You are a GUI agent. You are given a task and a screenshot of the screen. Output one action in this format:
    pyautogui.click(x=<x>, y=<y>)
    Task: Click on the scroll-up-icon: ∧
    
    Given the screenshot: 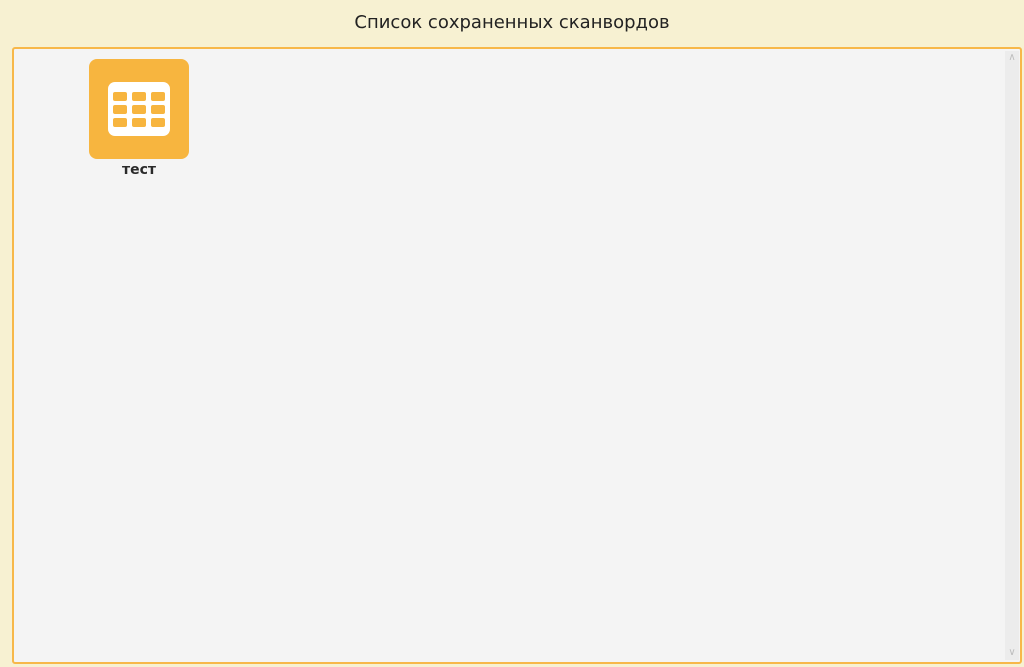 What is the action you would take?
    pyautogui.click(x=1012, y=58)
    